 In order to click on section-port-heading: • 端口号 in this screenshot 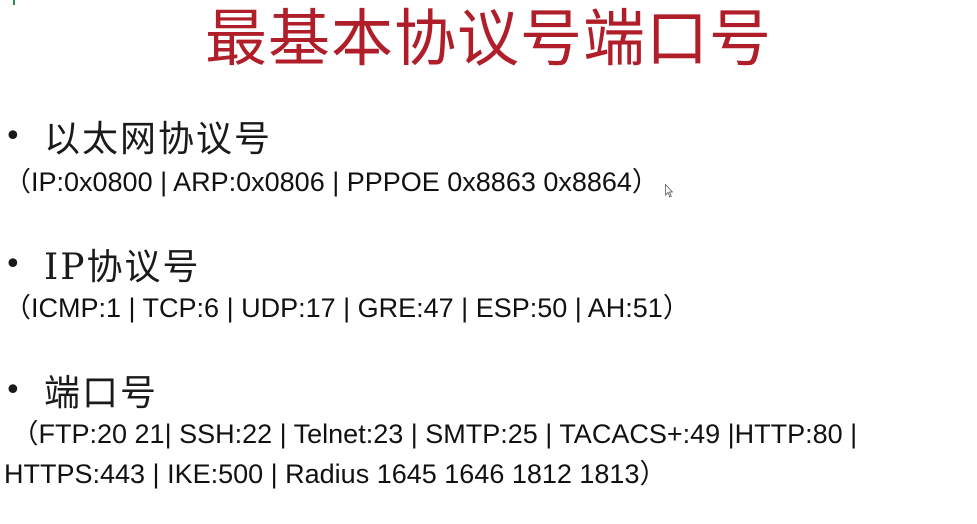, I will do `click(81, 390)`.